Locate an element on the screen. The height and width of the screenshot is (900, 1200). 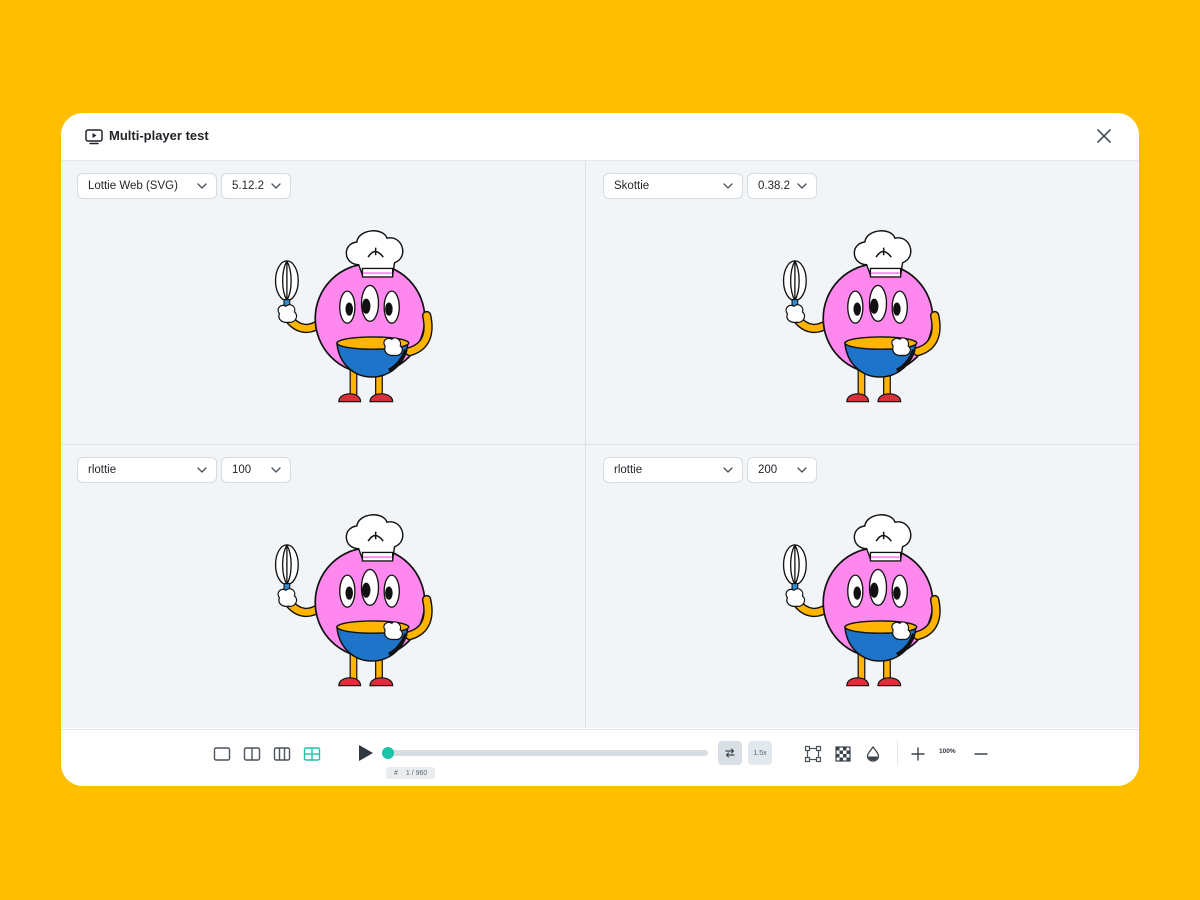
player-select: Lottie Web (SVG) is located at coordinates (147, 186).